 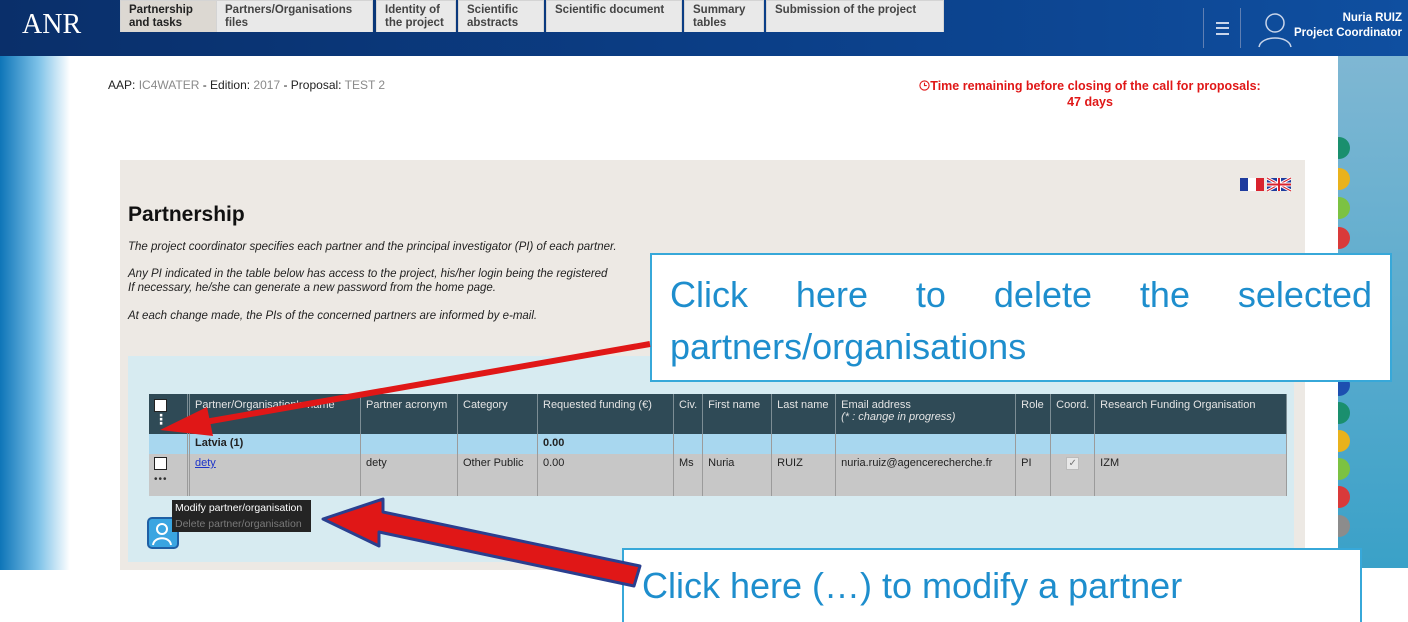 I want to click on modify-arrow, so click(x=481, y=542).